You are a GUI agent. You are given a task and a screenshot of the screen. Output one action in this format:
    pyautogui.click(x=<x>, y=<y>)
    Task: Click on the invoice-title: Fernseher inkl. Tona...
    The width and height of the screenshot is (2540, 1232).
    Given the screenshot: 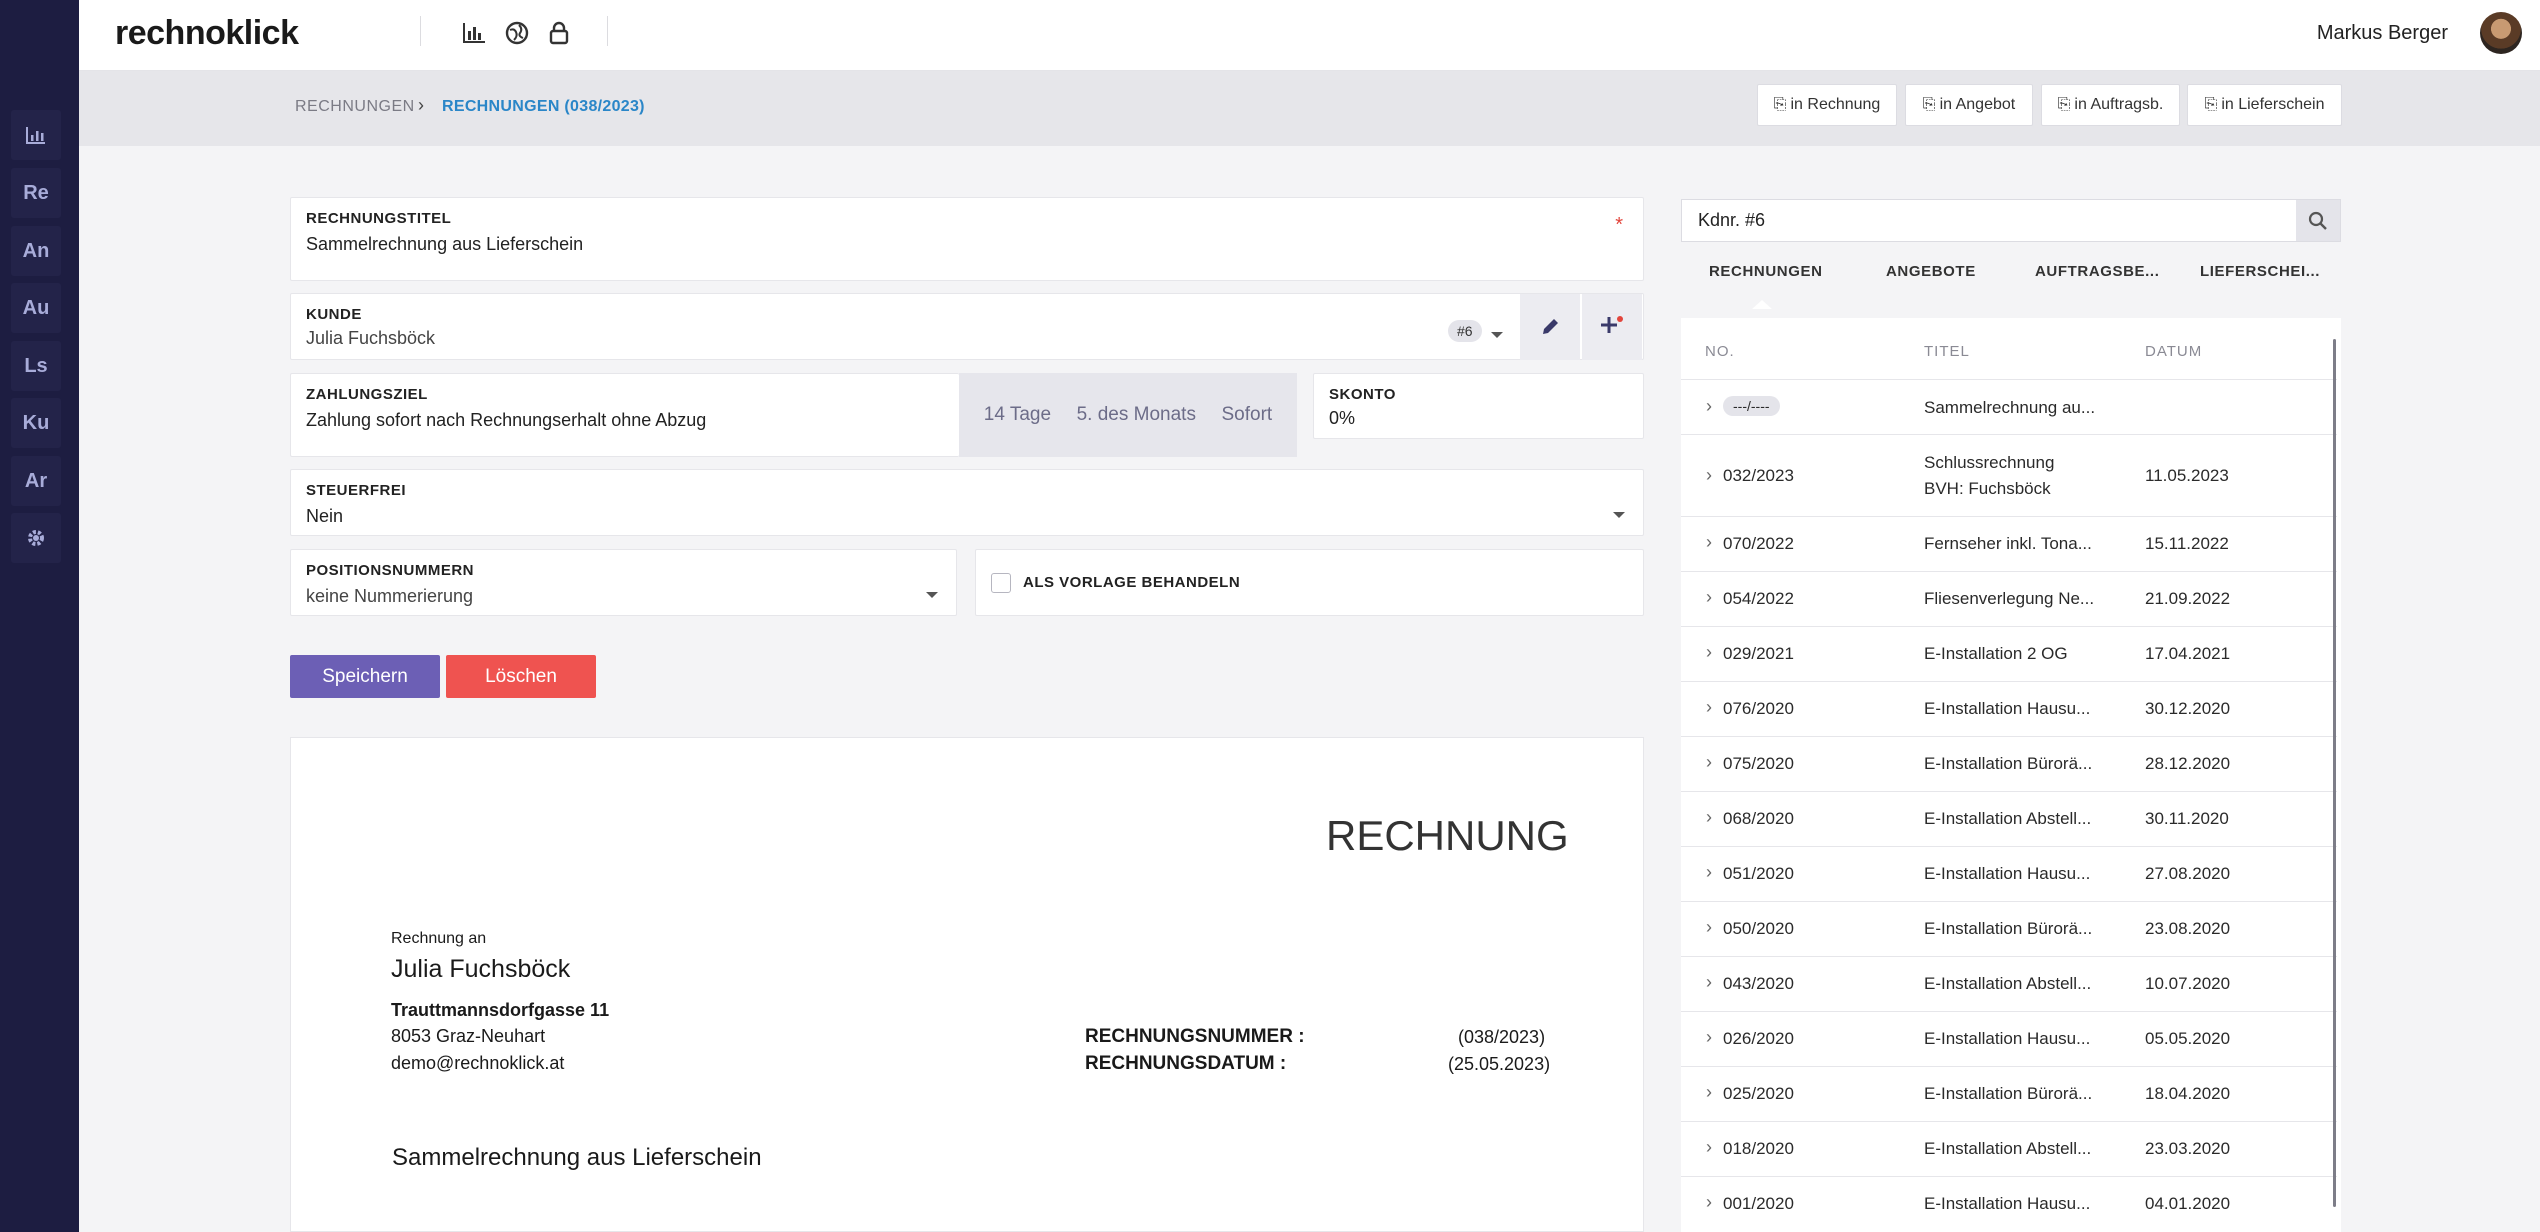 What is the action you would take?
    pyautogui.click(x=2008, y=543)
    